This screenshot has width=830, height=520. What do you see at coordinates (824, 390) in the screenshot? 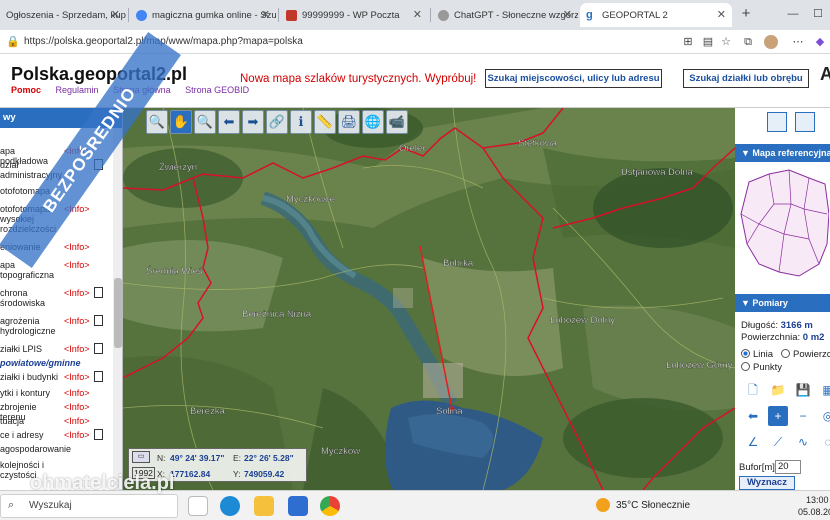
I see `grid-icon: ▦` at bounding box center [824, 390].